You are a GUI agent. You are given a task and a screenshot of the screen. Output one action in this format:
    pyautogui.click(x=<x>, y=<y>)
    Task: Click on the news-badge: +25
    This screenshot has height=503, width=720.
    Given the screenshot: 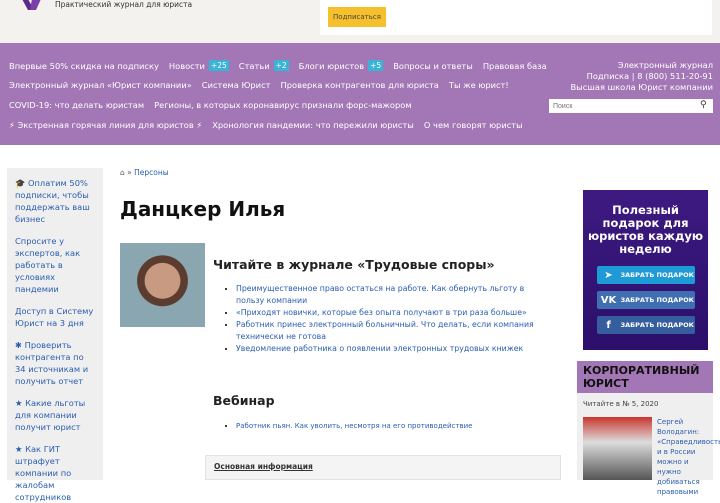 What is the action you would take?
    pyautogui.click(x=218, y=65)
    